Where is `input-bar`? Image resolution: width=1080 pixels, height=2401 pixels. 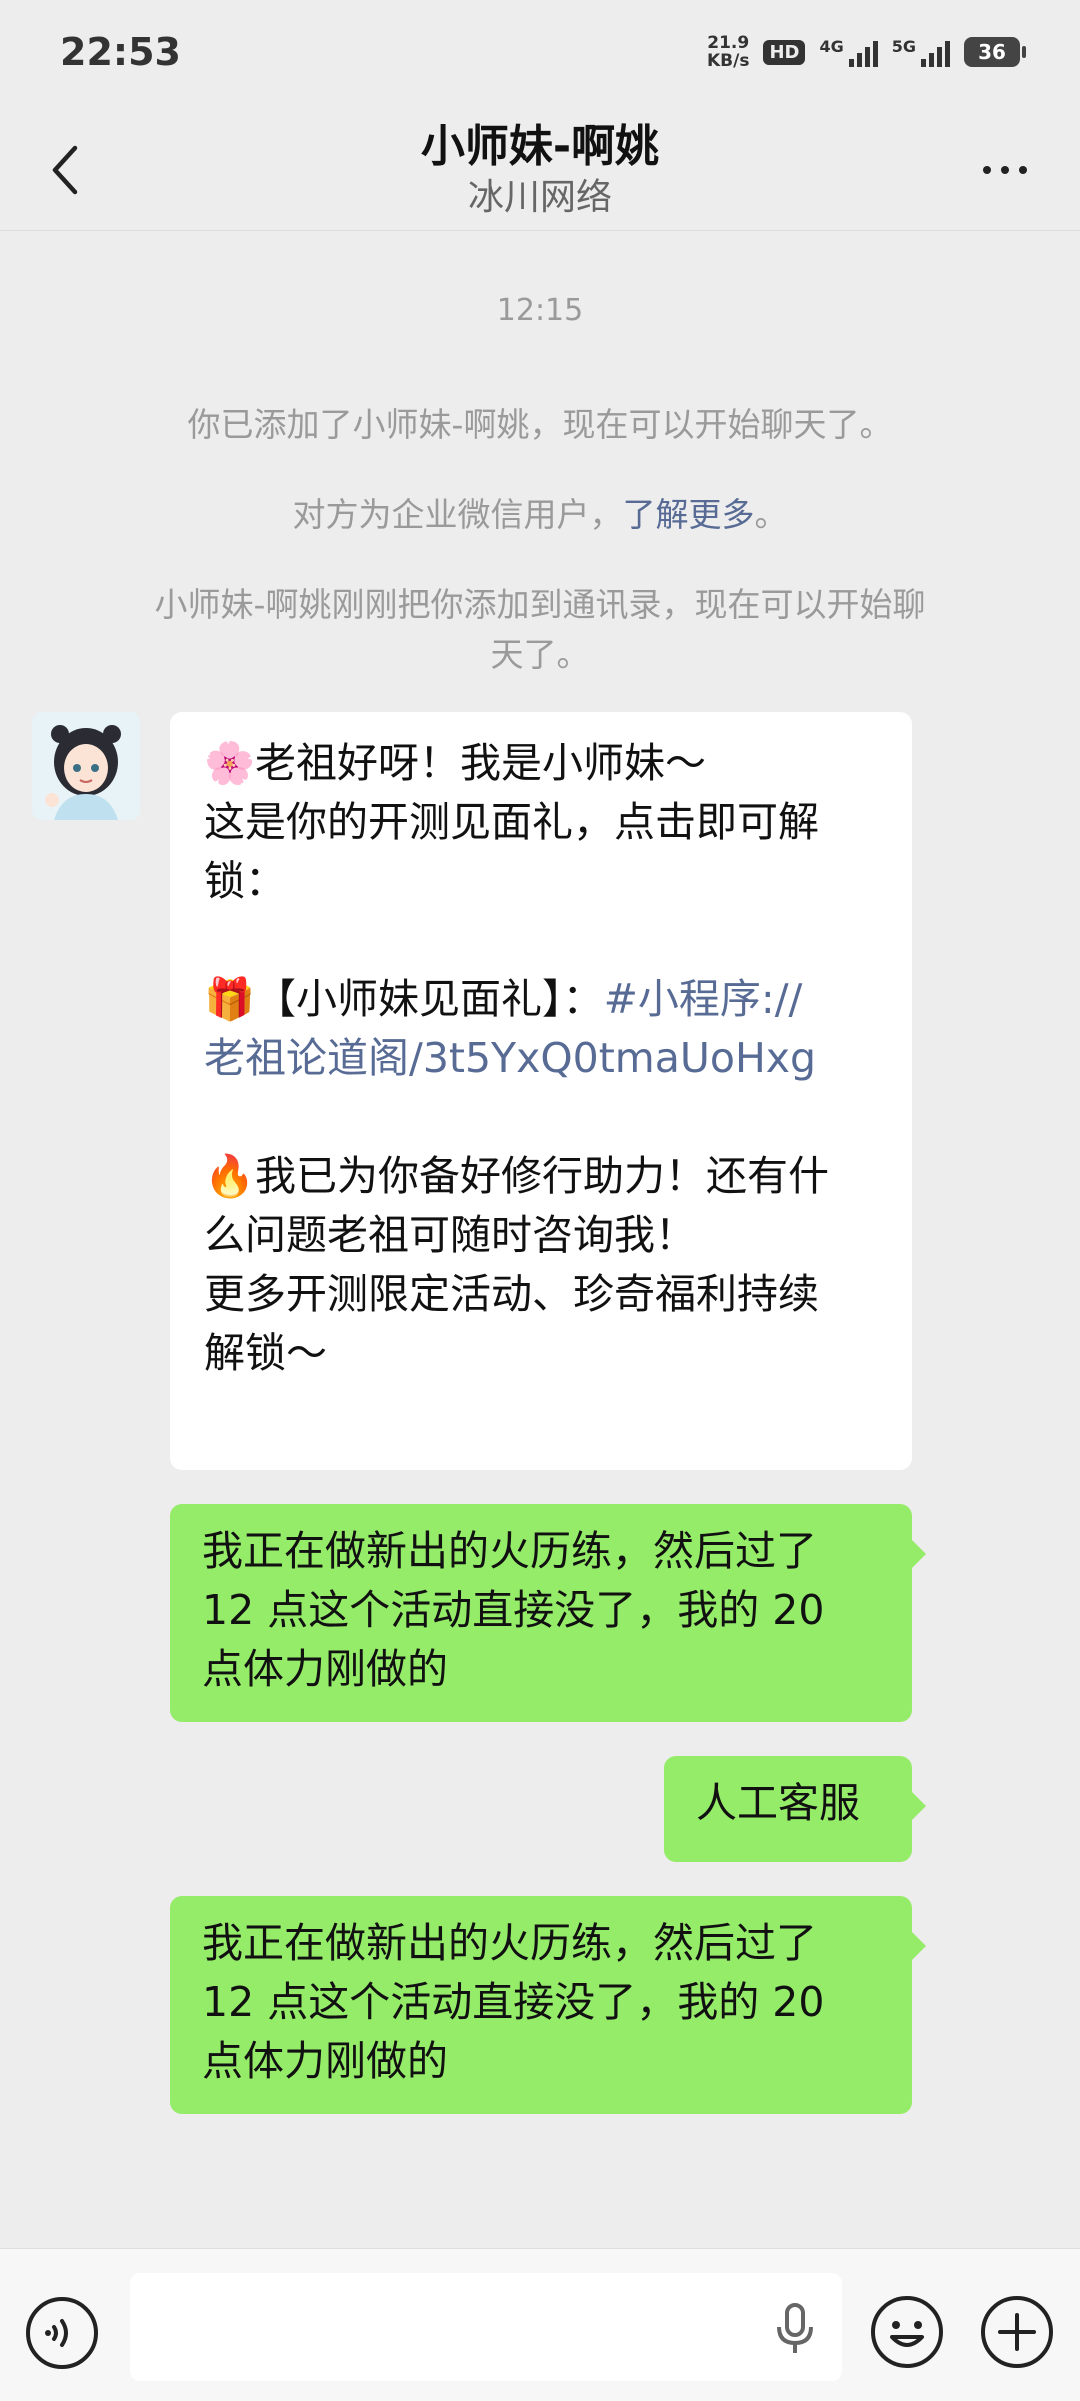
input-bar is located at coordinates (540, 2324).